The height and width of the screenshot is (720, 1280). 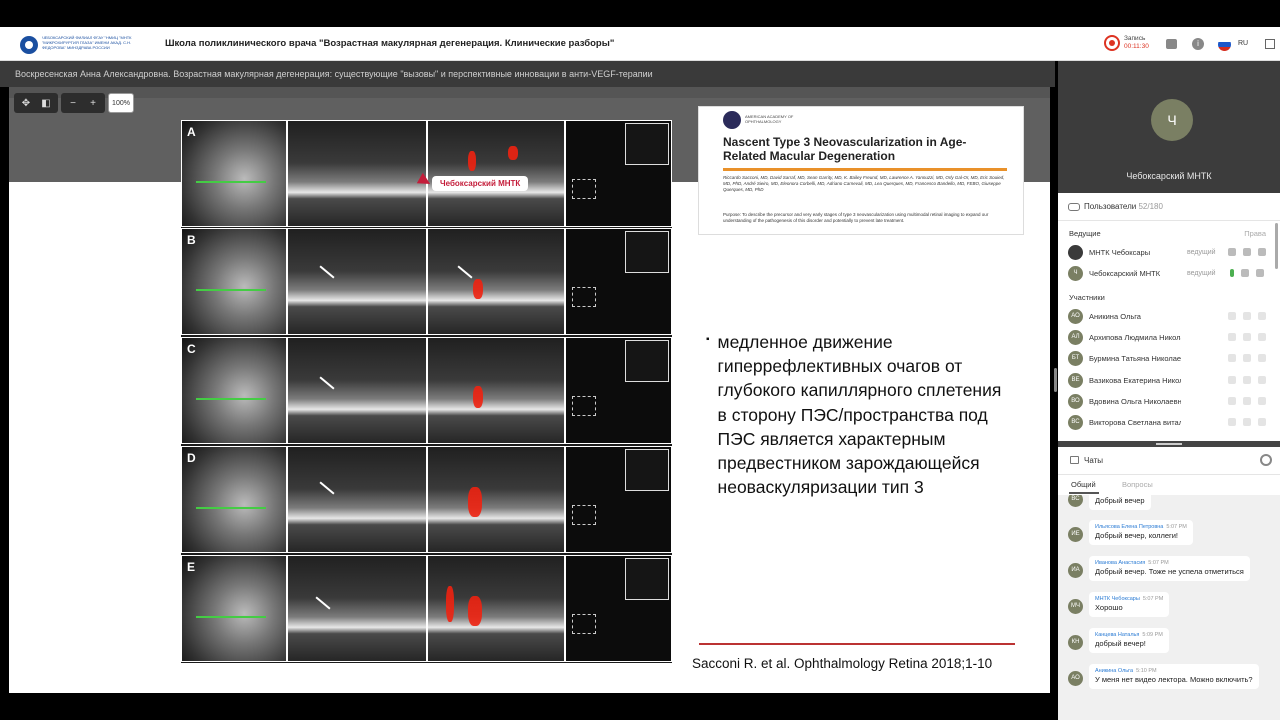 What do you see at coordinates (1087, 297) in the screenshot?
I see `participants-group-label: Участники` at bounding box center [1087, 297].